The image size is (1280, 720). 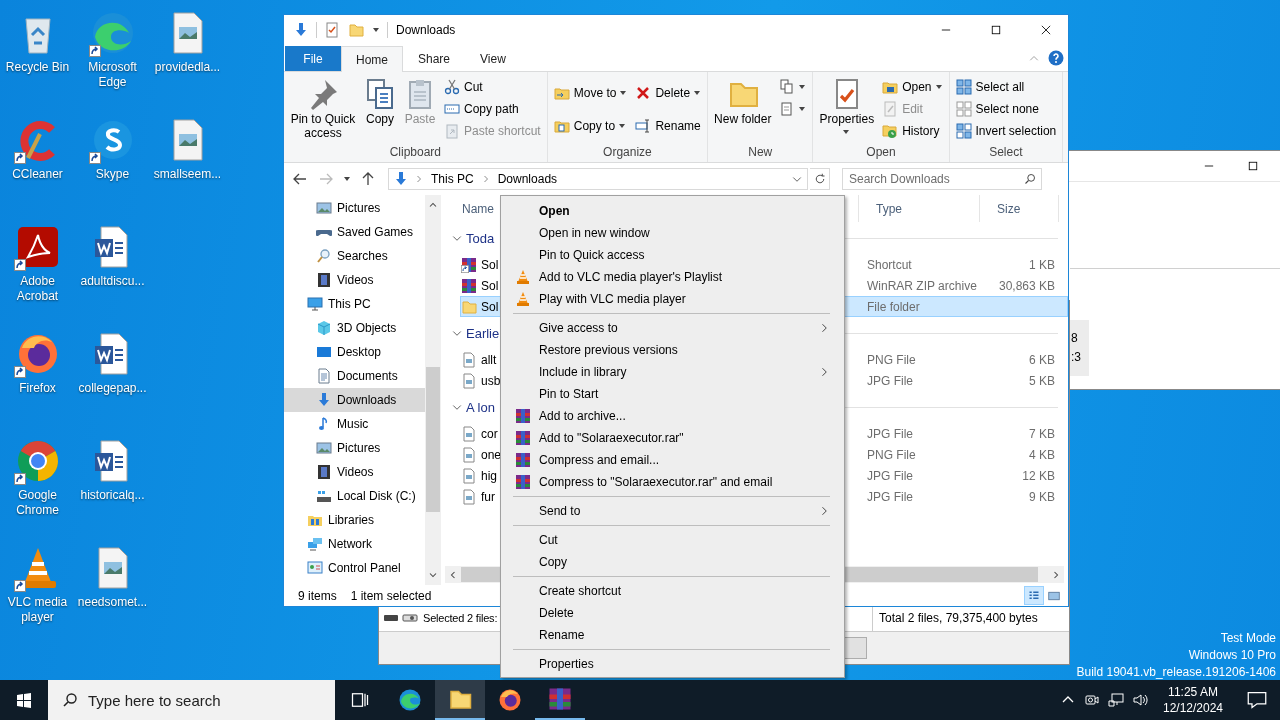 What do you see at coordinates (1042, 359) in the screenshot?
I see `file-size: 6 KB` at bounding box center [1042, 359].